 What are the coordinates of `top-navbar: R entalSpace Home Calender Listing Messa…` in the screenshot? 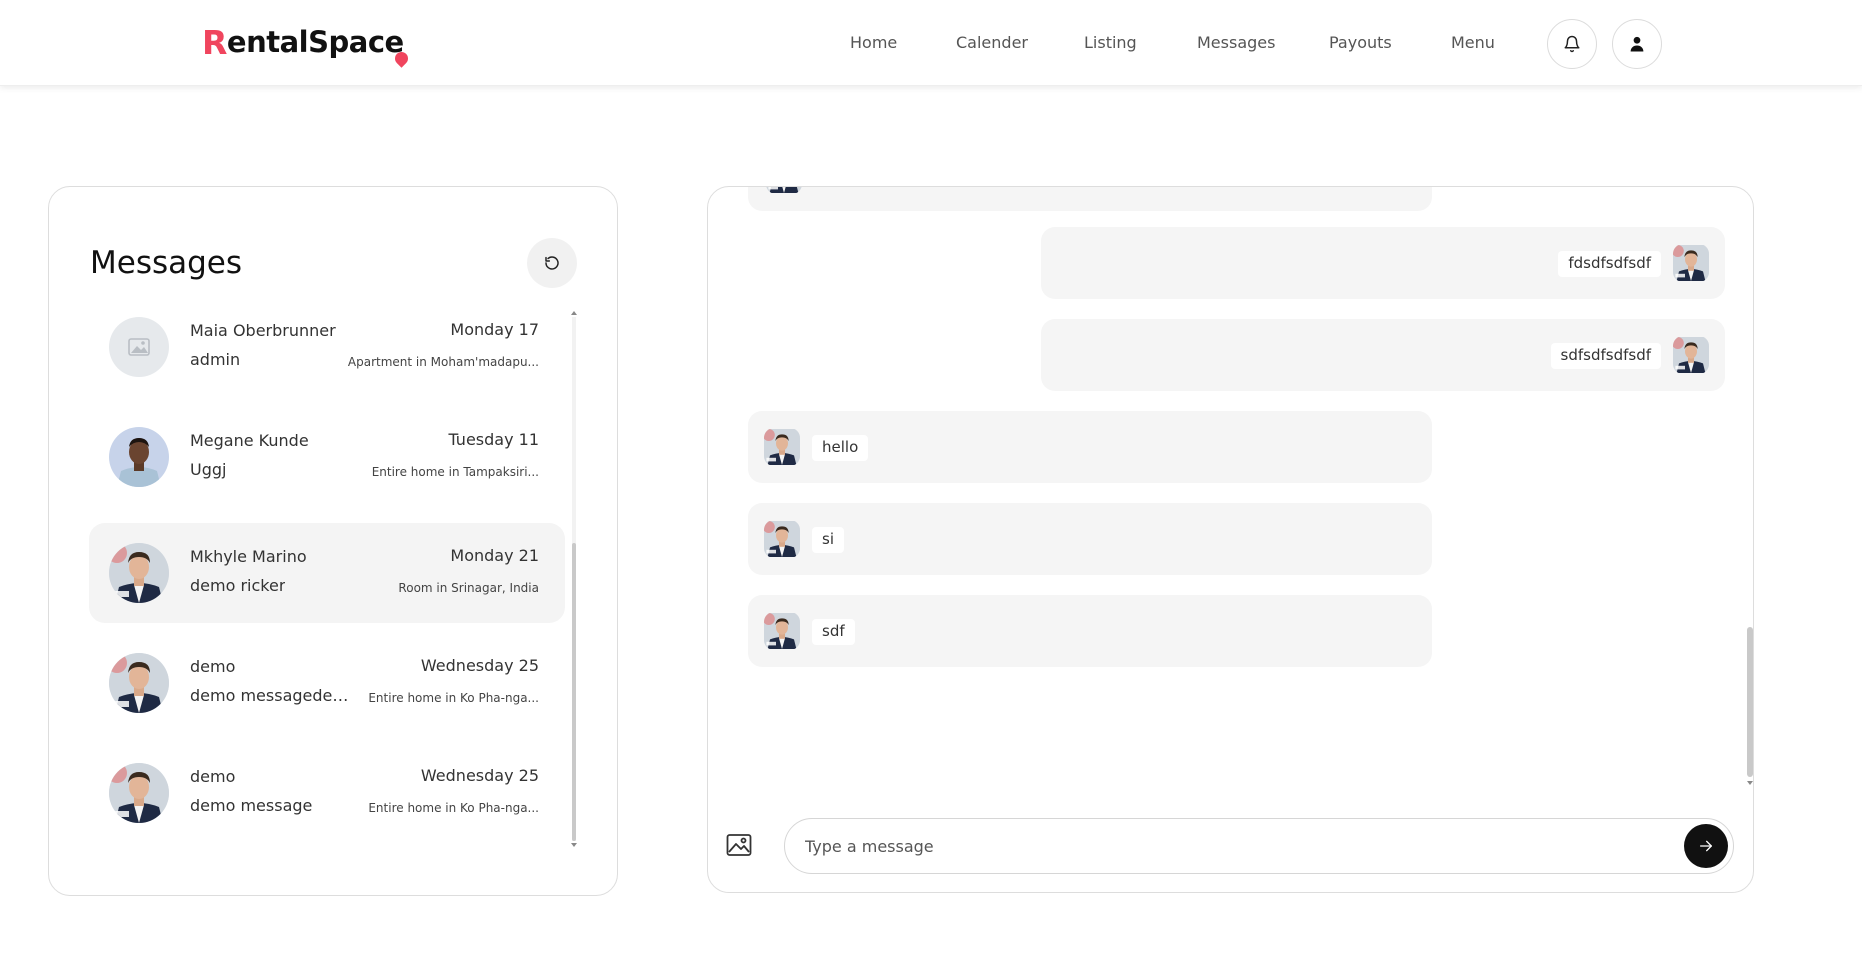 It's located at (931, 43).